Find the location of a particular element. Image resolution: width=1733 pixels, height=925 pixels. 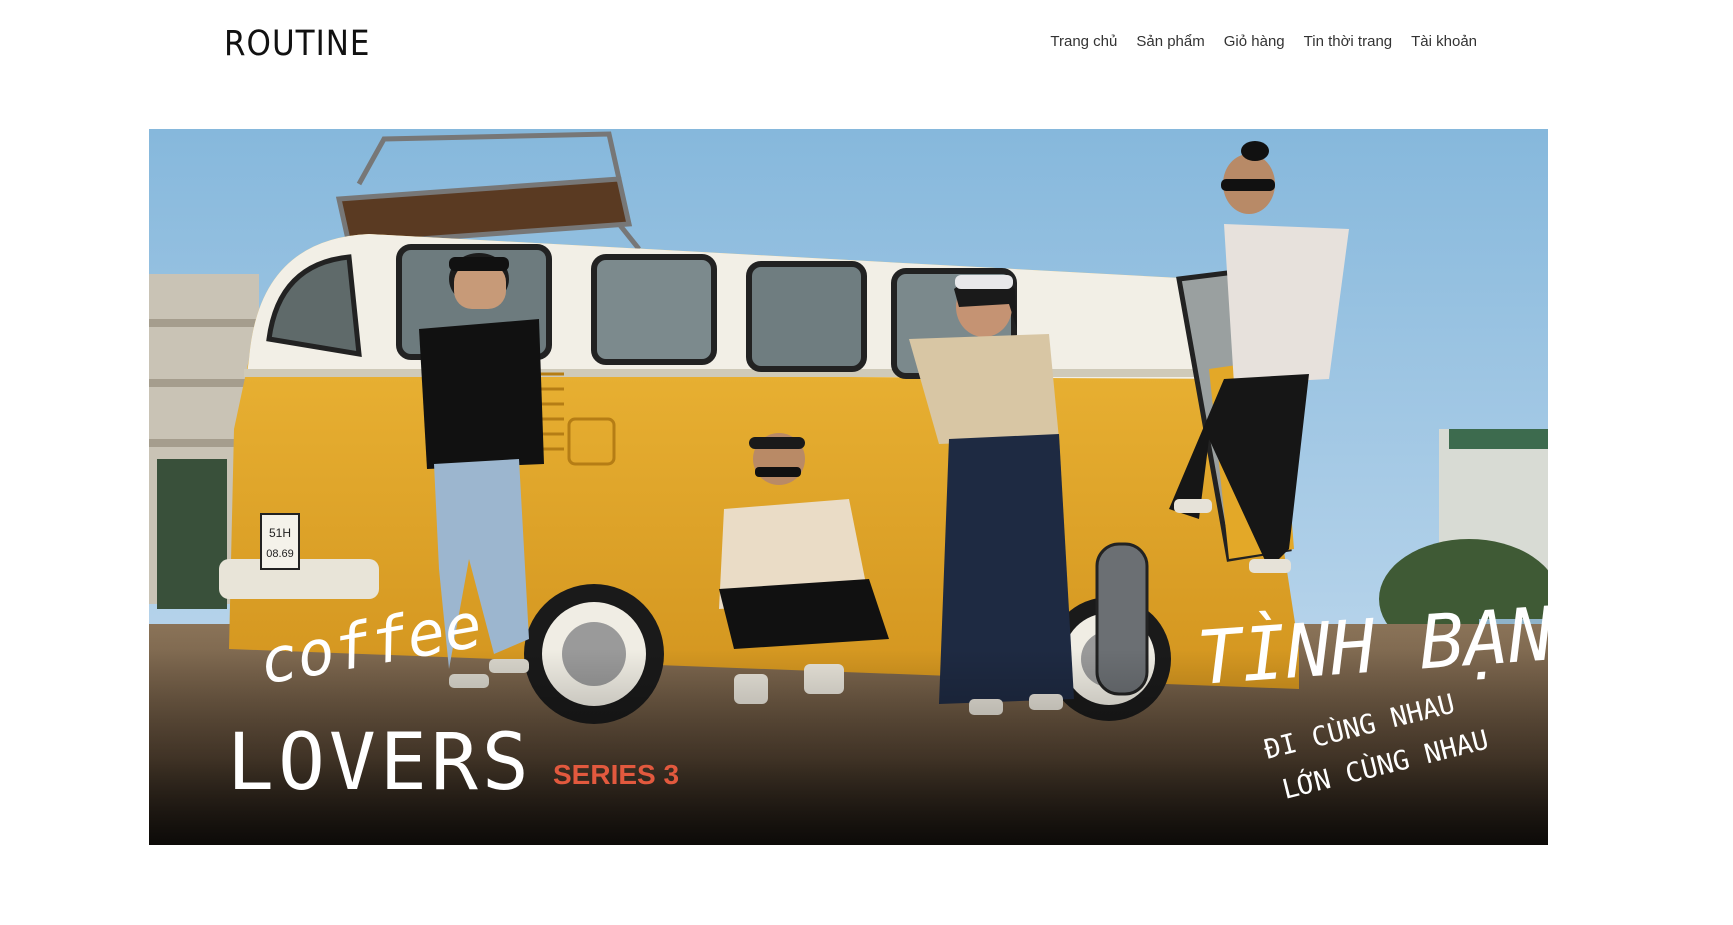

nav-item-home: Trang chủ is located at coordinates (1083, 41).